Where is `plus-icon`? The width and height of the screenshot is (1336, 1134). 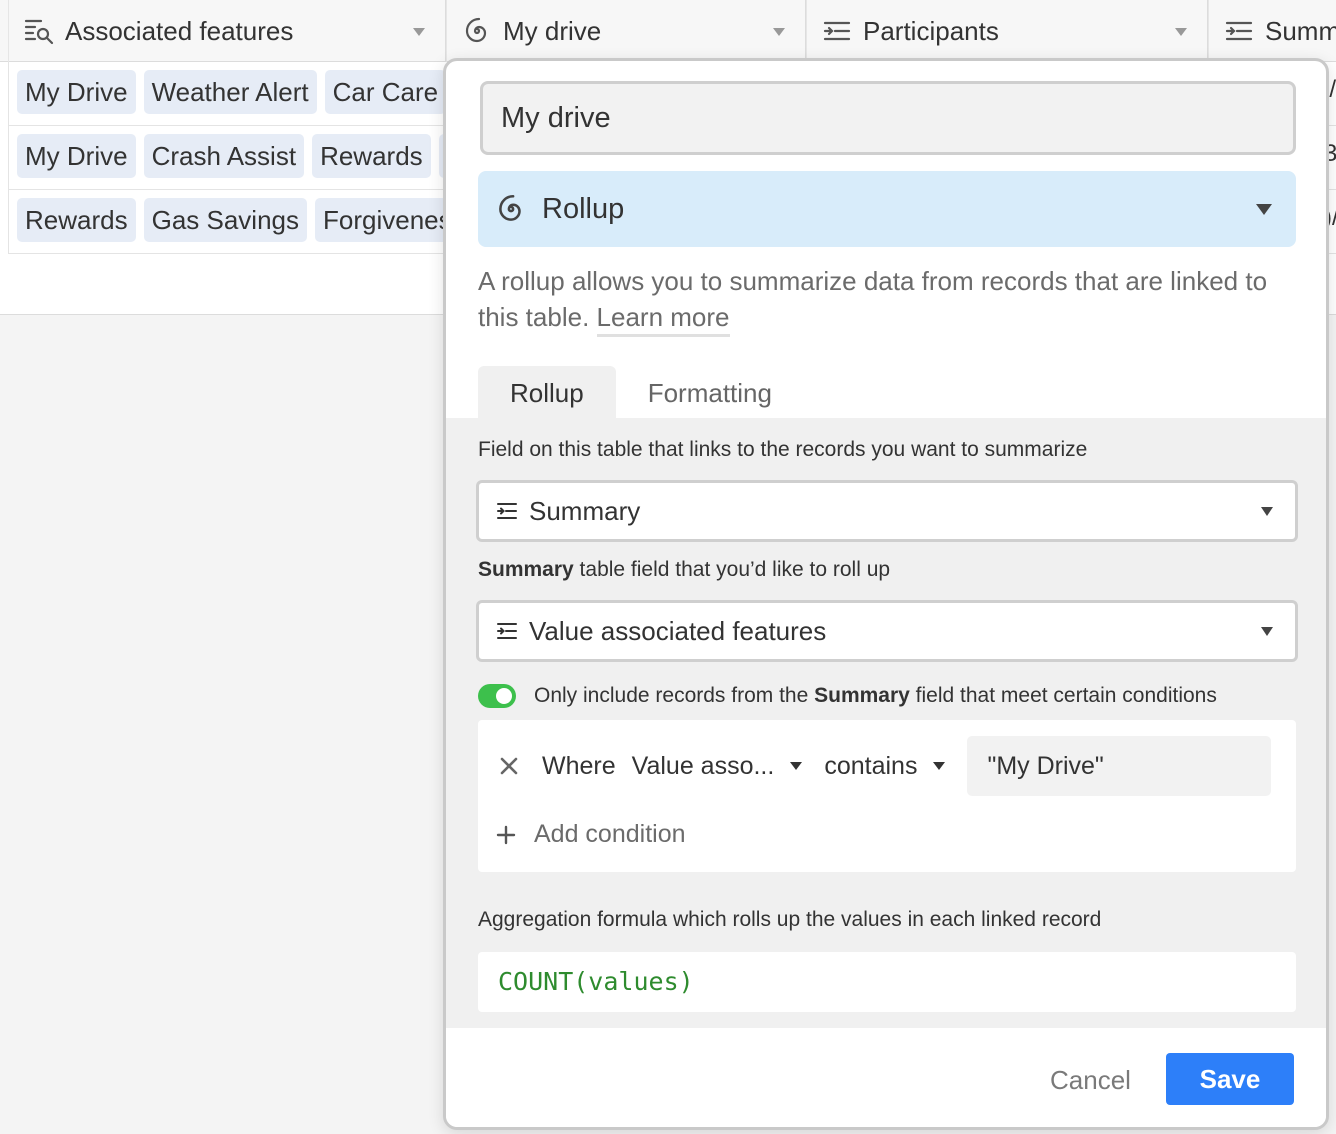 plus-icon is located at coordinates (506, 834).